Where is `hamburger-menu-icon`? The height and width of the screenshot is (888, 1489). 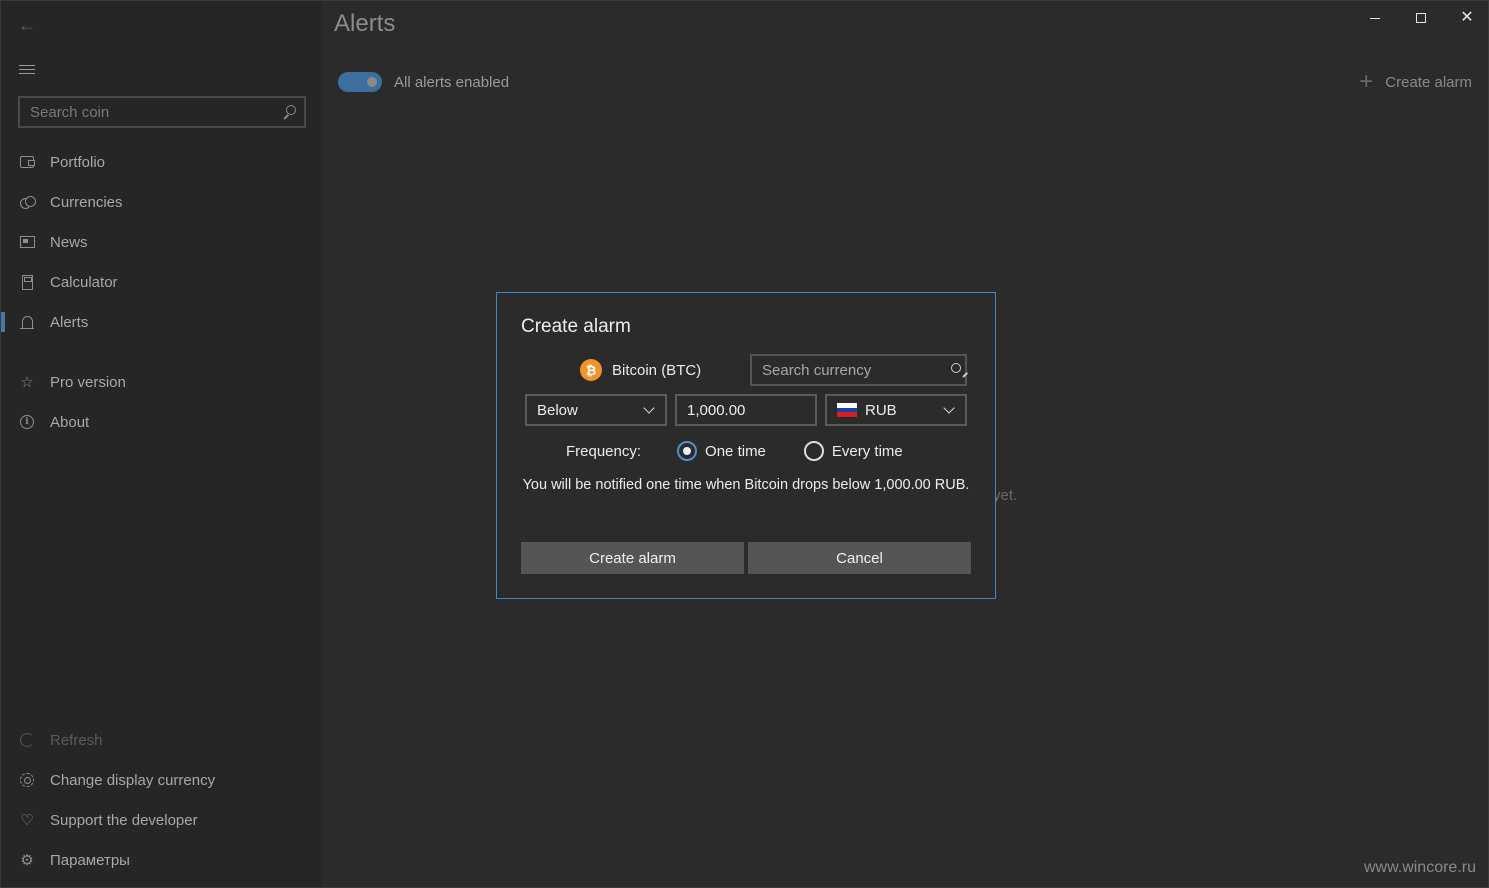
hamburger-menu-icon is located at coordinates (27, 69).